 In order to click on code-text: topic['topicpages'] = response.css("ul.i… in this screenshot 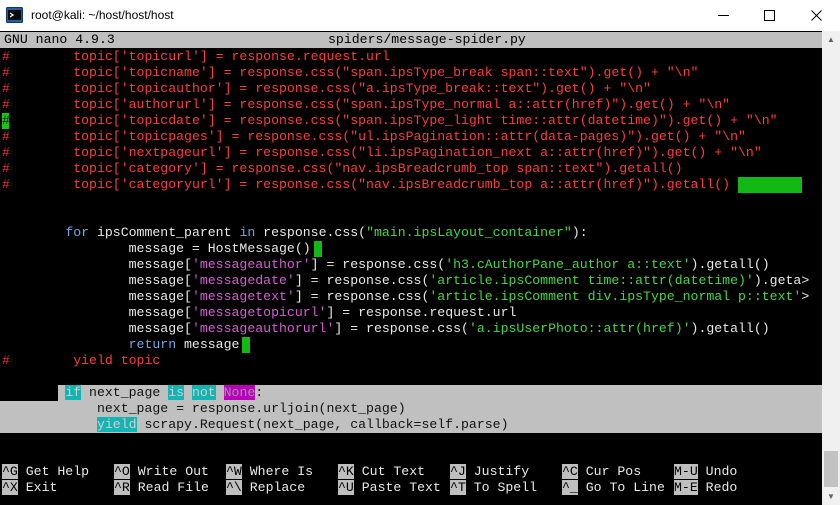, I will do `click(409, 136)`.